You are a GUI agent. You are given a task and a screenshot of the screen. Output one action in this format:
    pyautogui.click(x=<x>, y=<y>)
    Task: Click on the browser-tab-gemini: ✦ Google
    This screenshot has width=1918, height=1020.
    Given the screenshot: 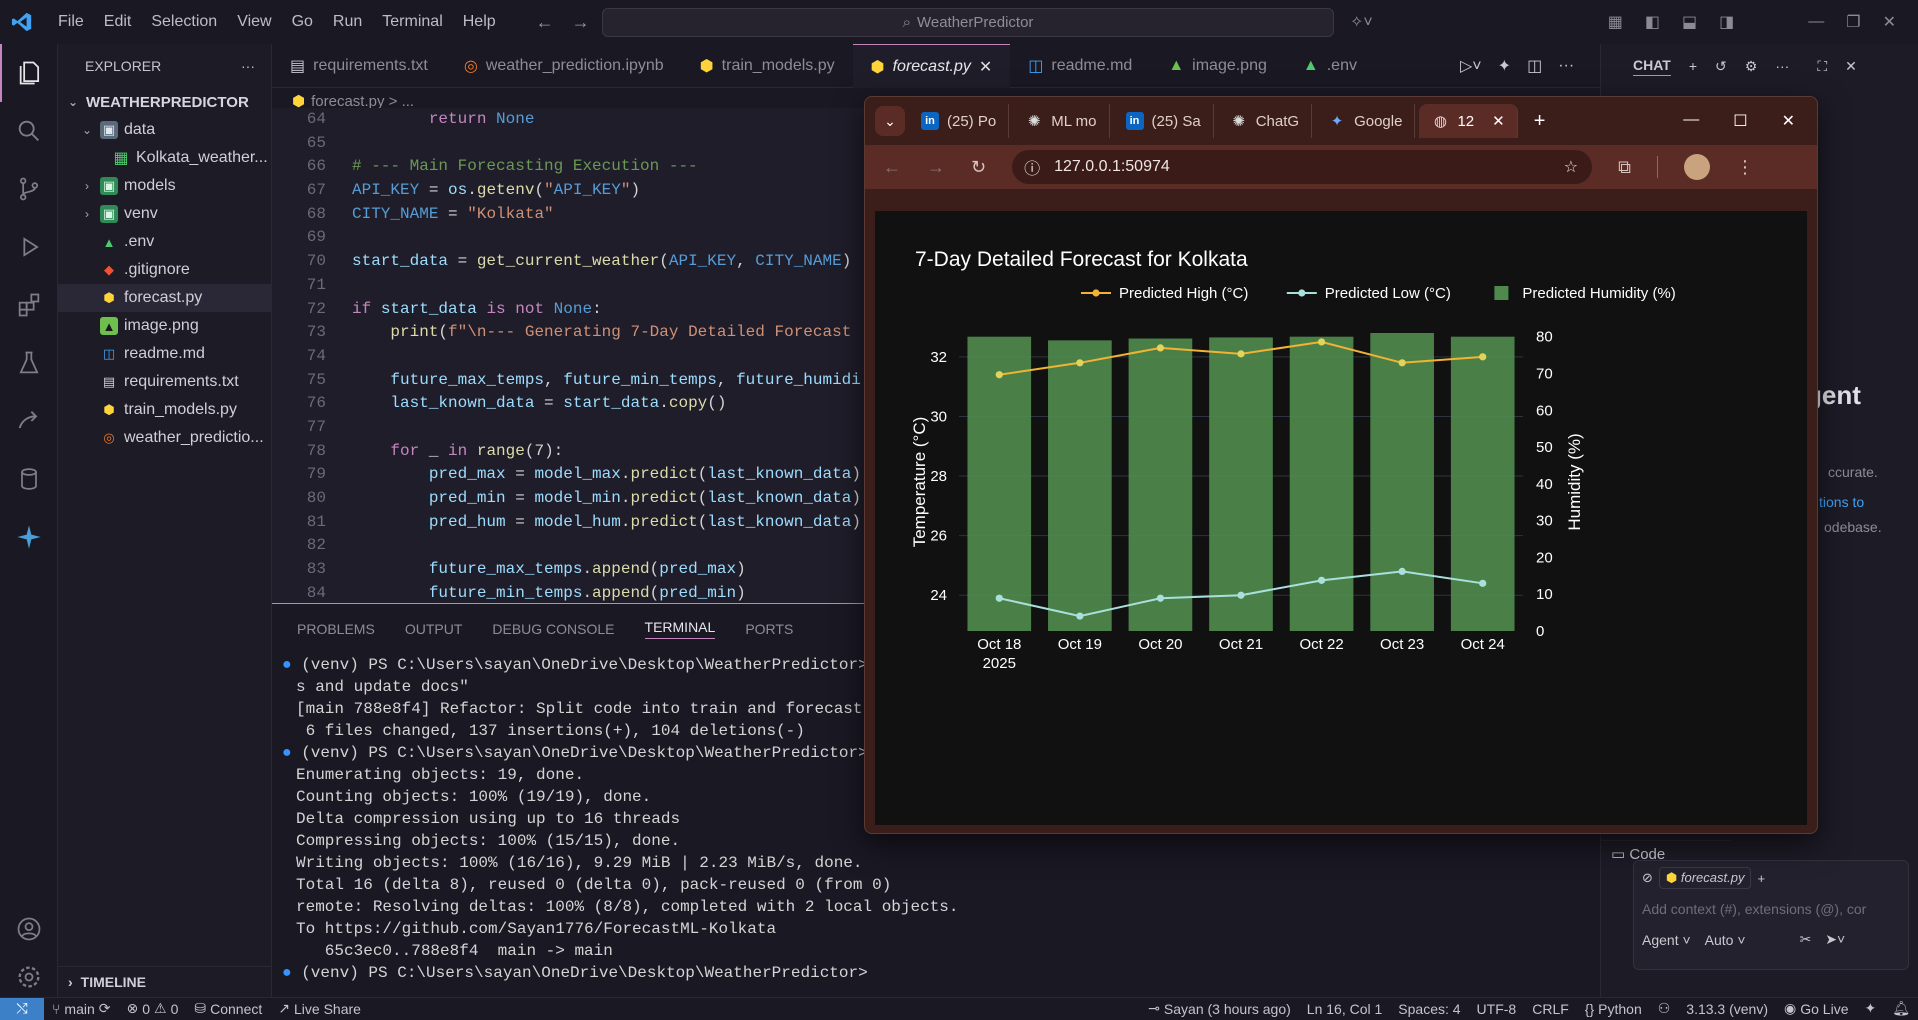 What is the action you would take?
    pyautogui.click(x=1366, y=121)
    